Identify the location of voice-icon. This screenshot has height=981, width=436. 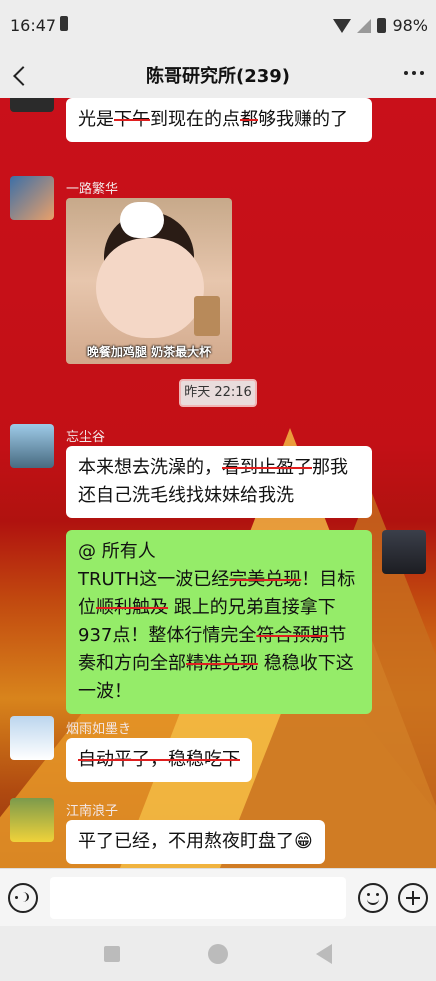
(23, 898).